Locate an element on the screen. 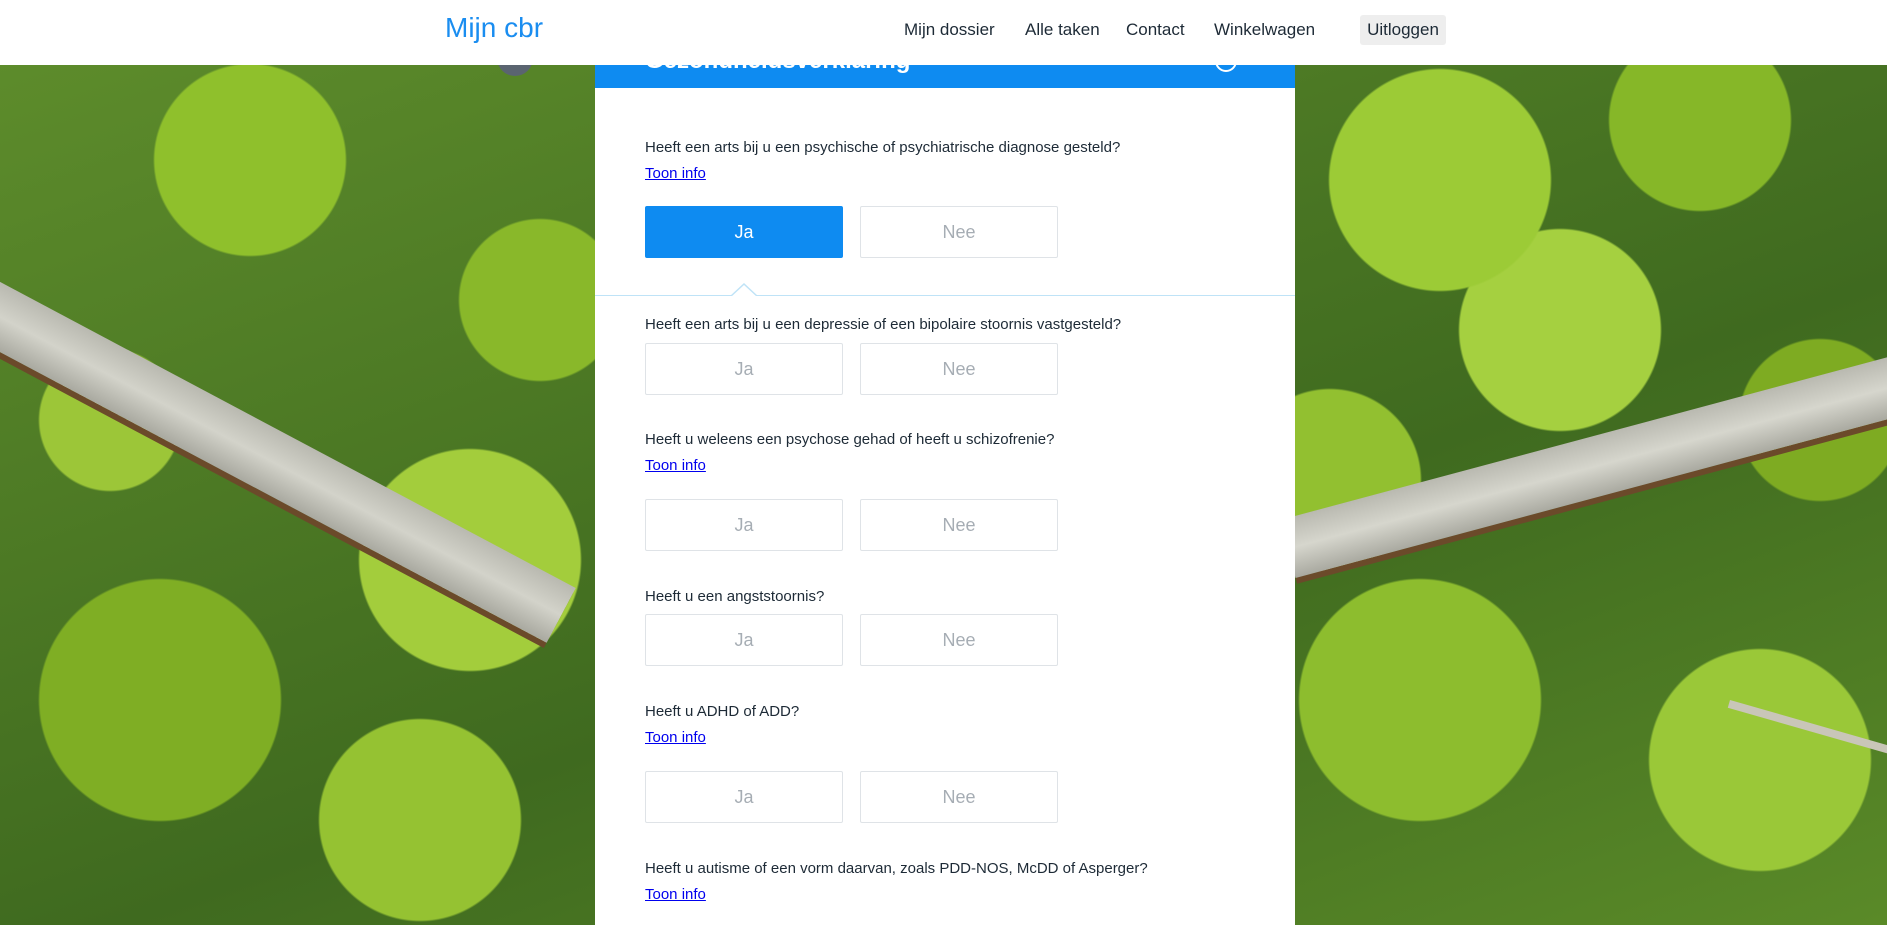  question-1-yes-button: Ja is located at coordinates (744, 232).